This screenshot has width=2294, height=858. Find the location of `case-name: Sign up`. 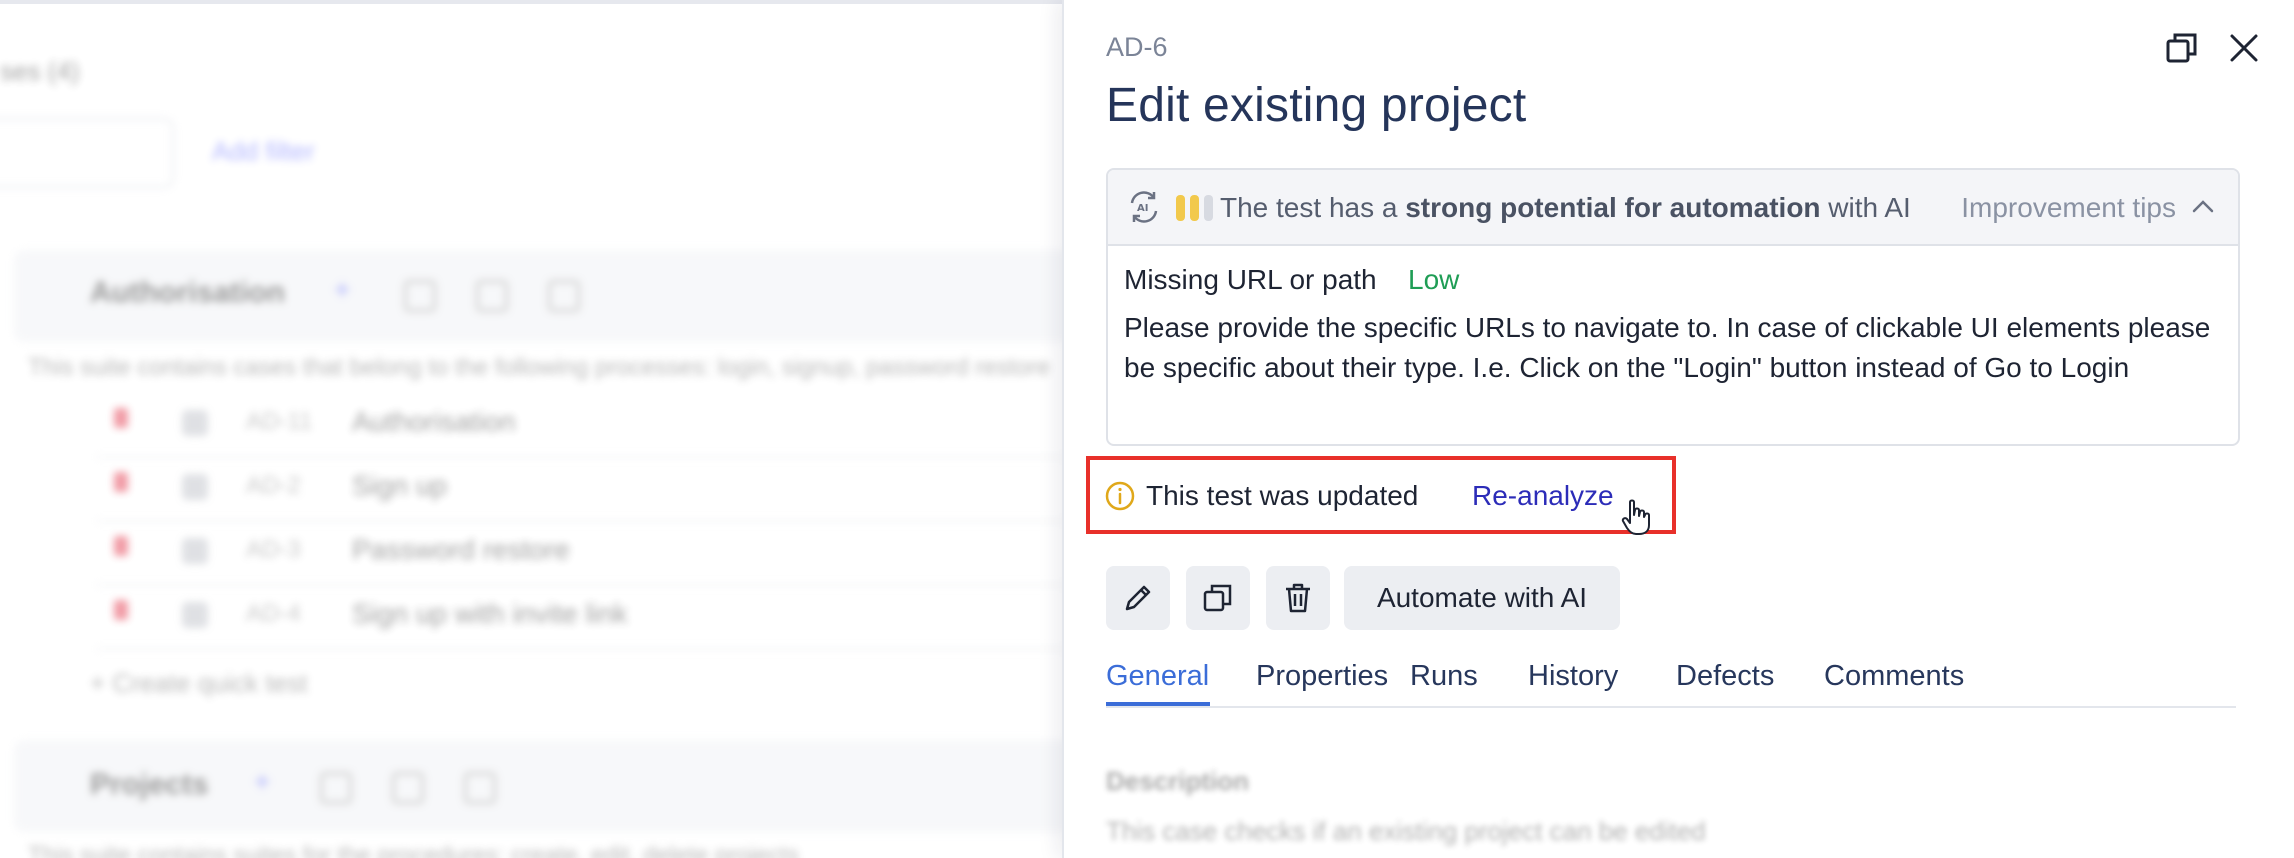

case-name: Sign up is located at coordinates (399, 485).